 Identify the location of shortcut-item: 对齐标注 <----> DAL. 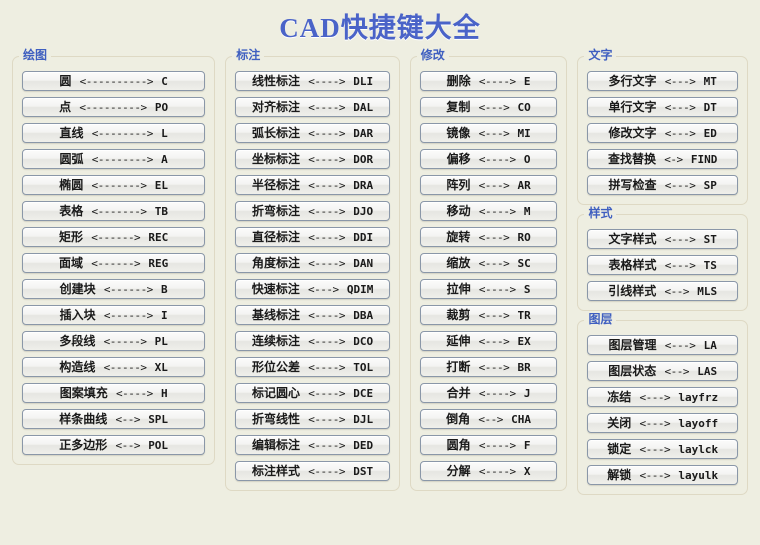
(312, 107).